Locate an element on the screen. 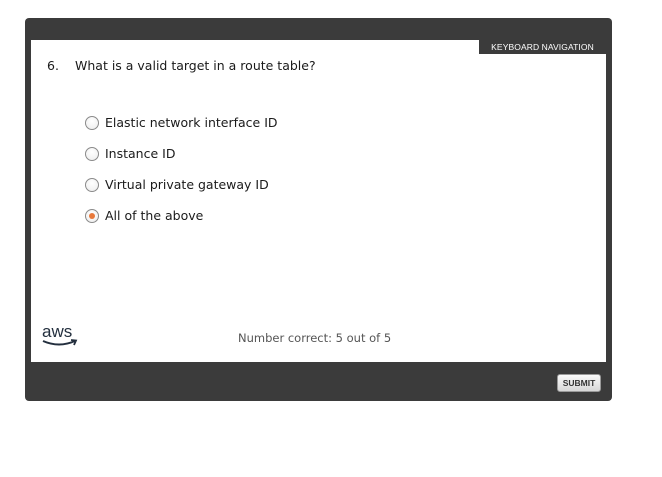  aws-logo-text: aws is located at coordinates (57, 331).